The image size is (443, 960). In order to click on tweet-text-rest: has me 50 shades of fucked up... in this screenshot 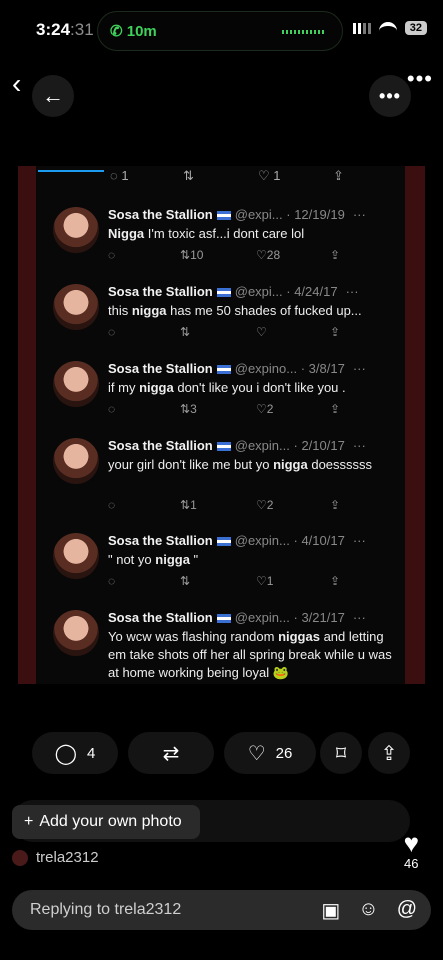, I will do `click(264, 310)`.